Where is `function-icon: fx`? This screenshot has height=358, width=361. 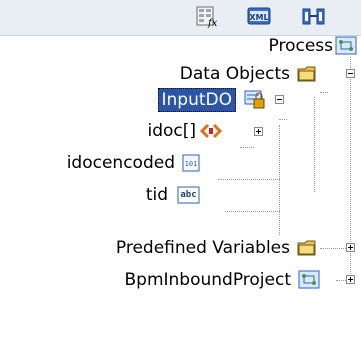 function-icon: fx is located at coordinates (208, 17).